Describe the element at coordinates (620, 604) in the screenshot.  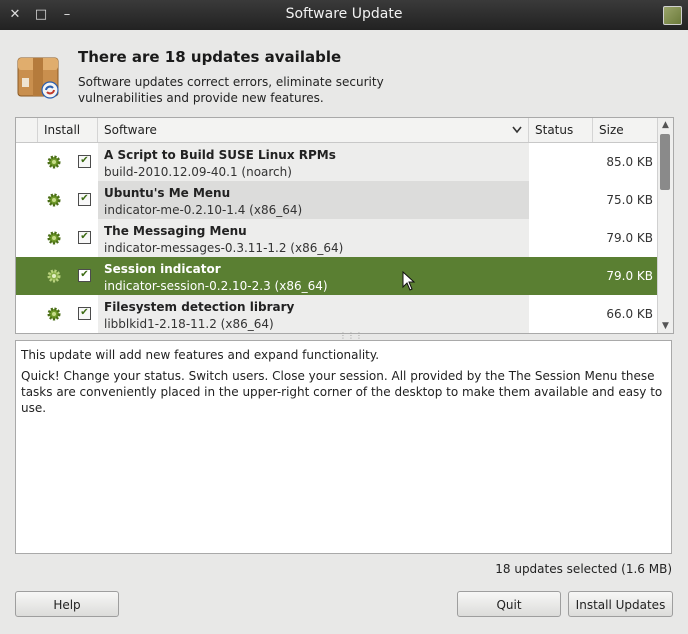
I see `install-updates-button: Install Updates` at that location.